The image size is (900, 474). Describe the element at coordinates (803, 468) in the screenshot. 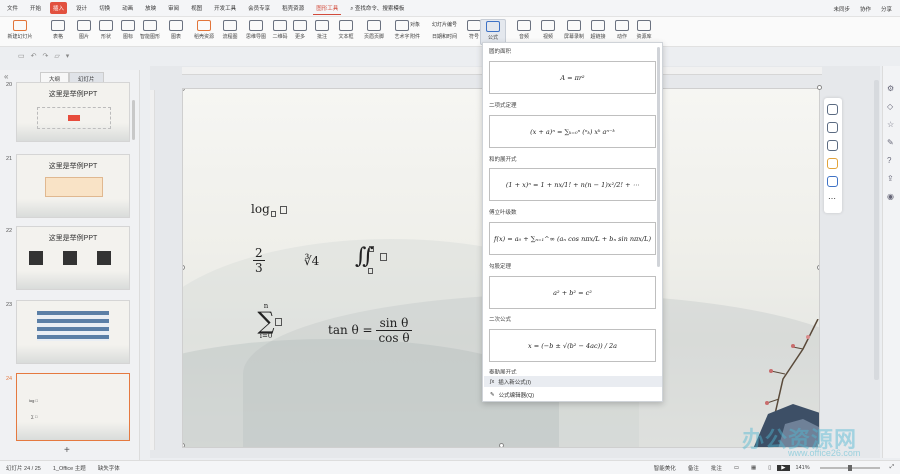

I see `zoom-level: 141%` at that location.